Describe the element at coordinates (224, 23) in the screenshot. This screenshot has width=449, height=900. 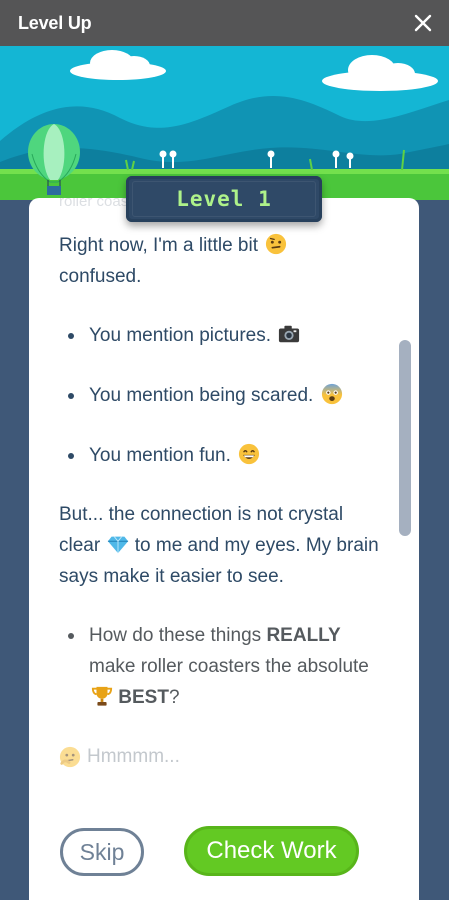
I see `title-bar: Level Up` at that location.